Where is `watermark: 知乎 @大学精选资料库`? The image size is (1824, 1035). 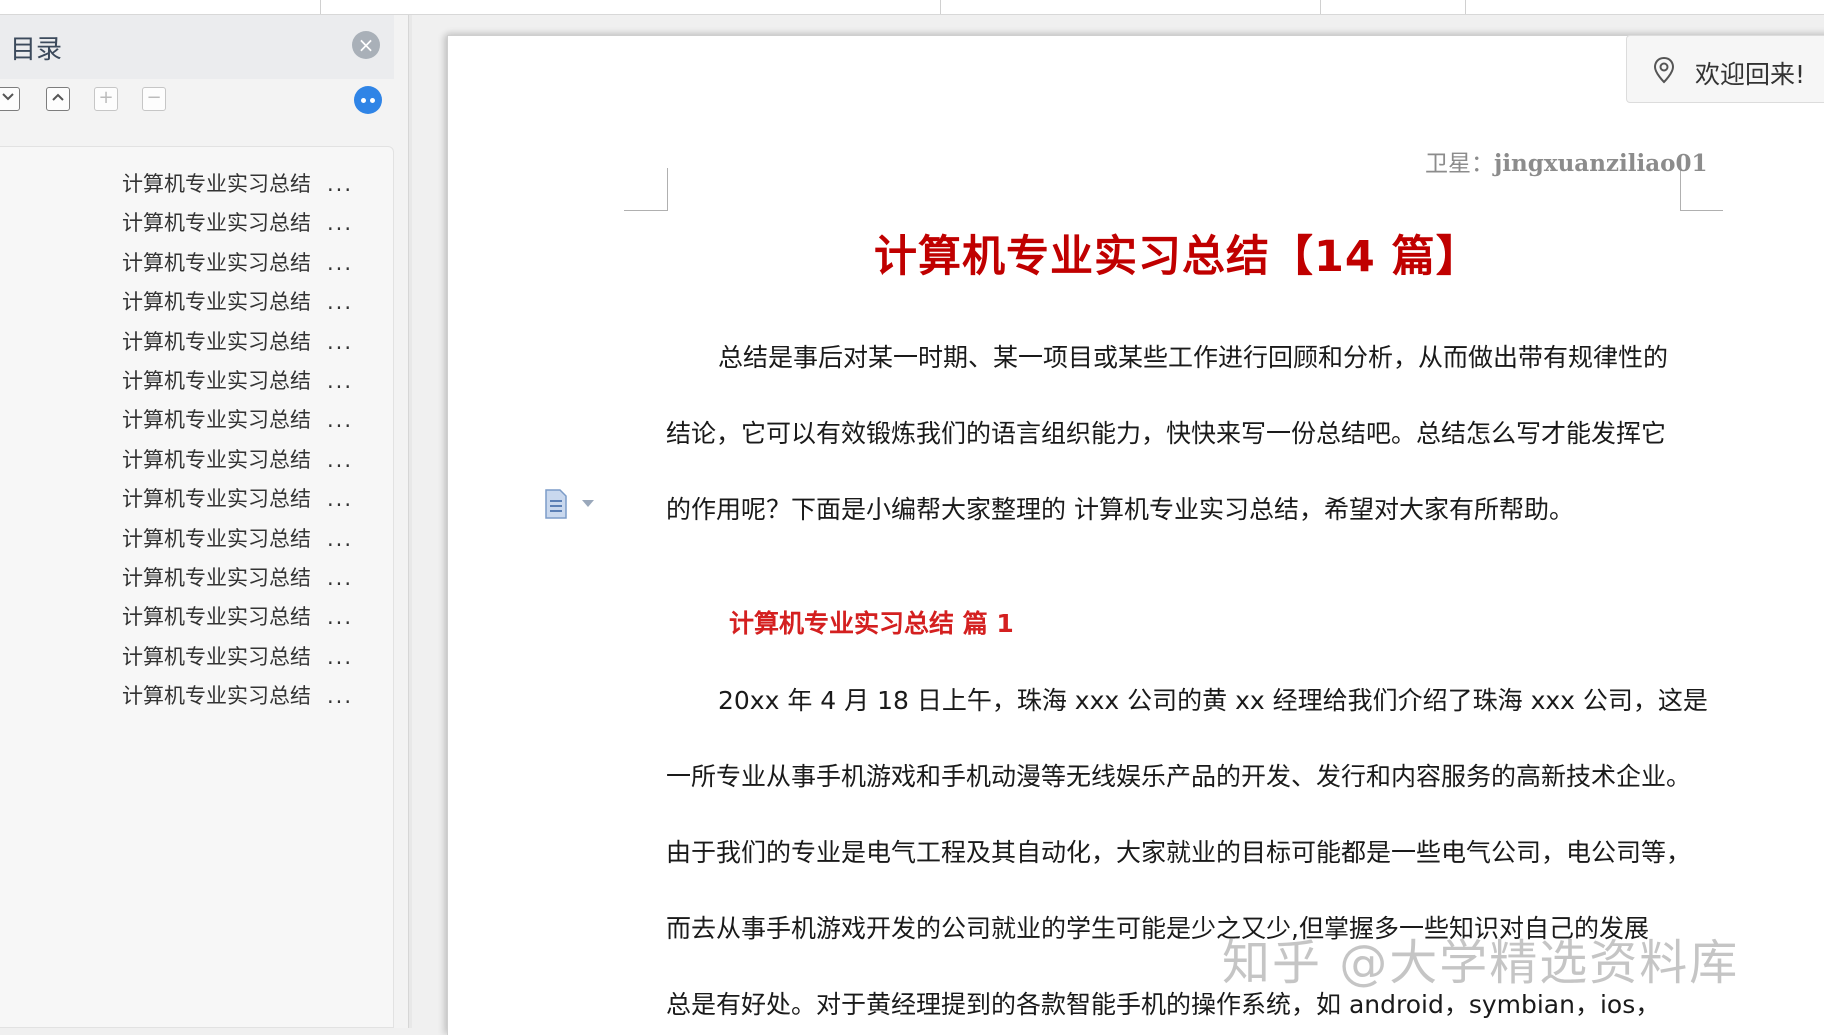
watermark: 知乎 @大学精选资料库 is located at coordinates (1481, 963).